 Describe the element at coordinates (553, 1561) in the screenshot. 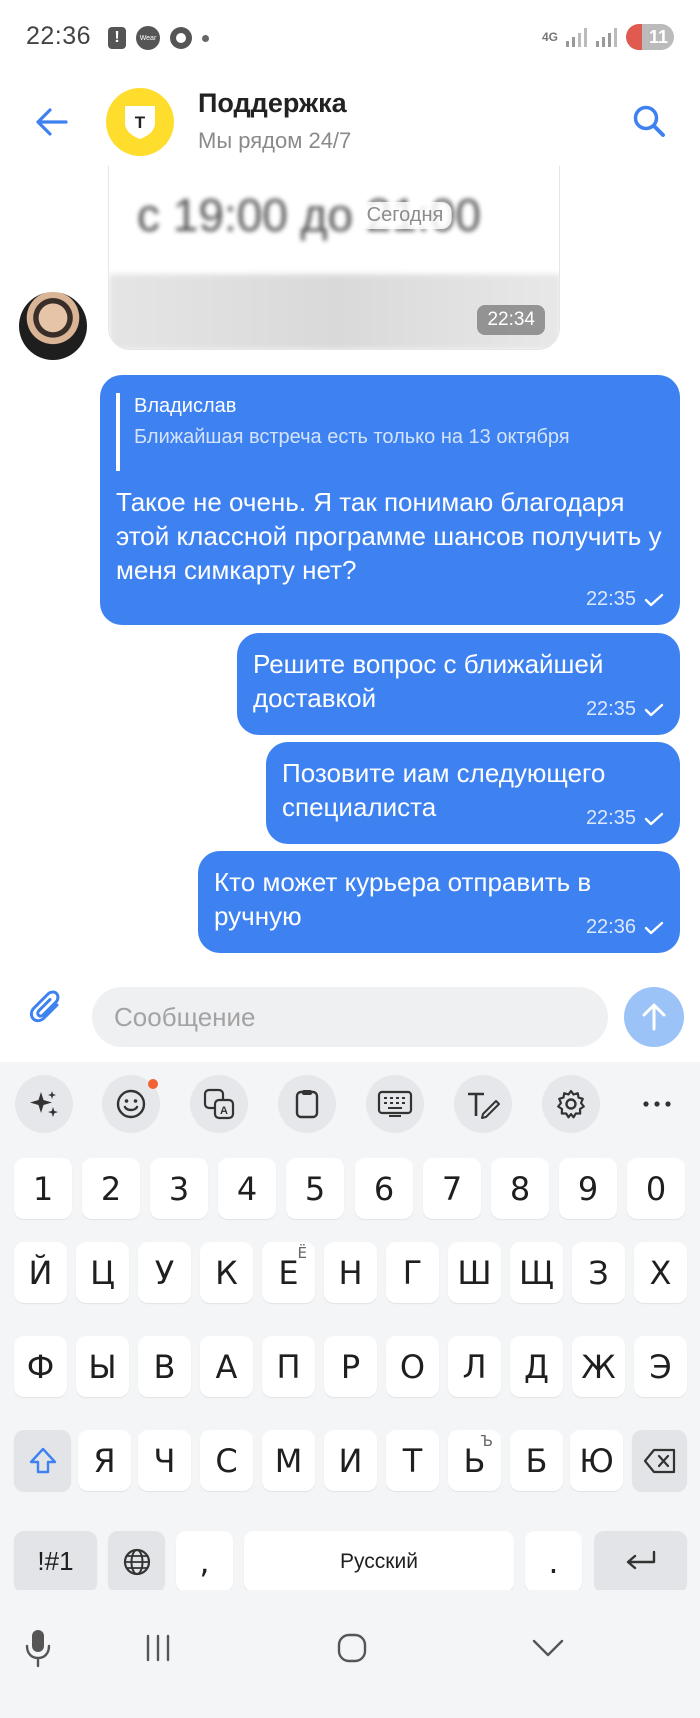

I see `period-key: .` at that location.